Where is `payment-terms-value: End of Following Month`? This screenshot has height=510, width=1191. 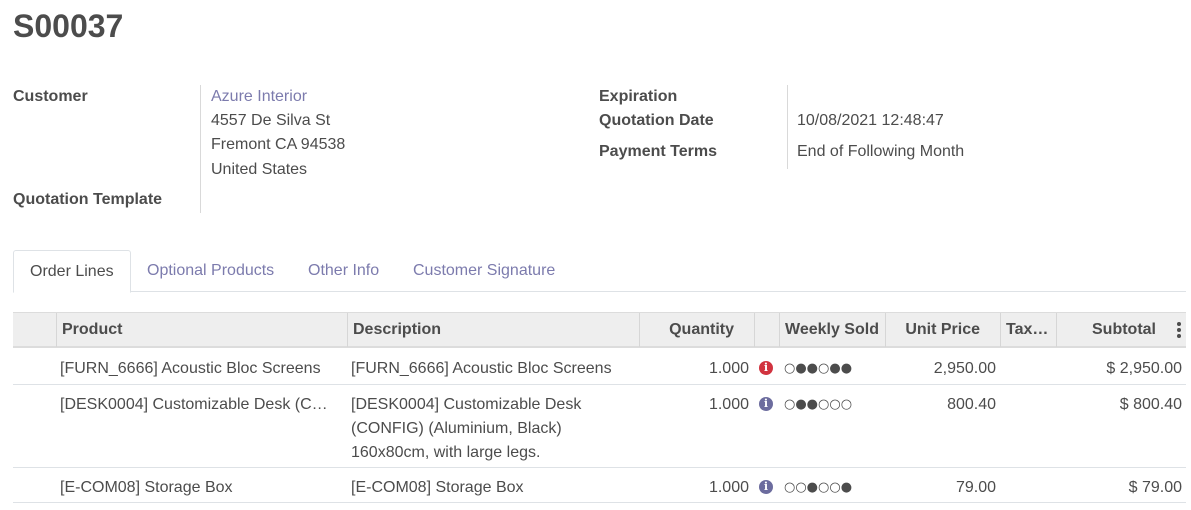
payment-terms-value: End of Following Month is located at coordinates (880, 152).